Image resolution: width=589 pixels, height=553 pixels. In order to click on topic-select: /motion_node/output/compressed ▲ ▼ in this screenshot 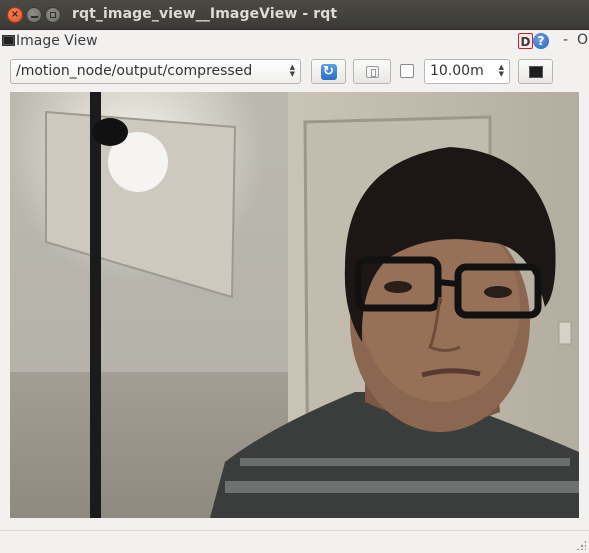, I will do `click(155, 71)`.